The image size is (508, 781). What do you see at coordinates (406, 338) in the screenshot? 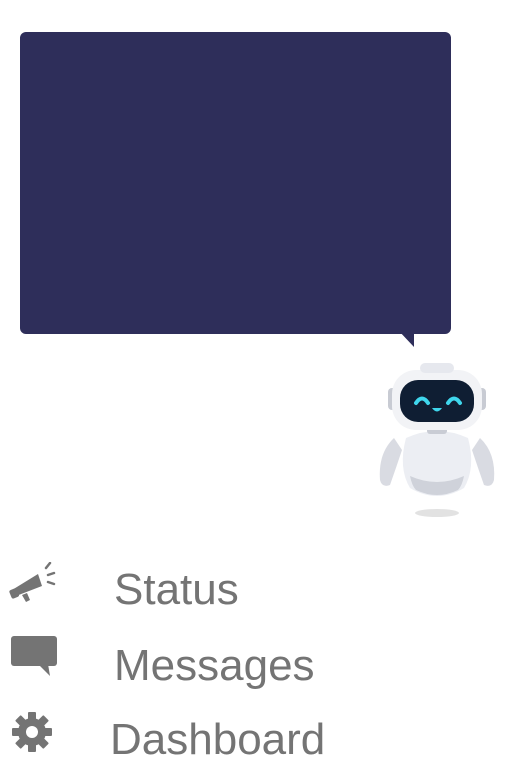
I see `speech-bubble-tail` at bounding box center [406, 338].